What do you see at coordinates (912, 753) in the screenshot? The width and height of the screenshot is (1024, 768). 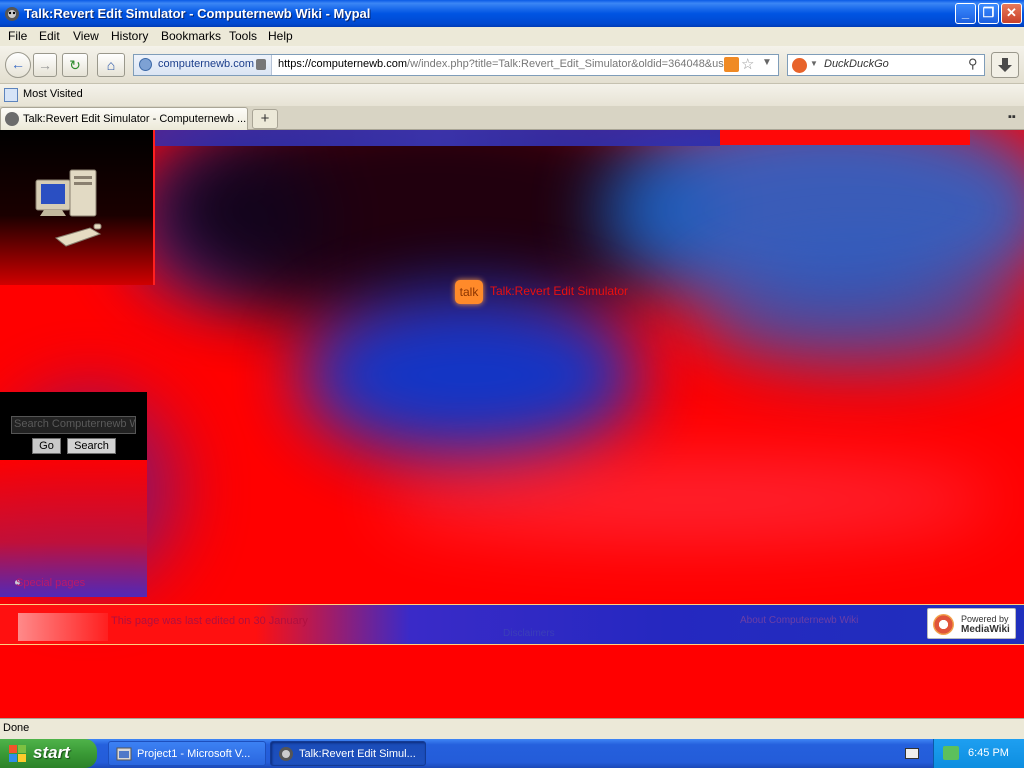 I see `keyboard-icon` at bounding box center [912, 753].